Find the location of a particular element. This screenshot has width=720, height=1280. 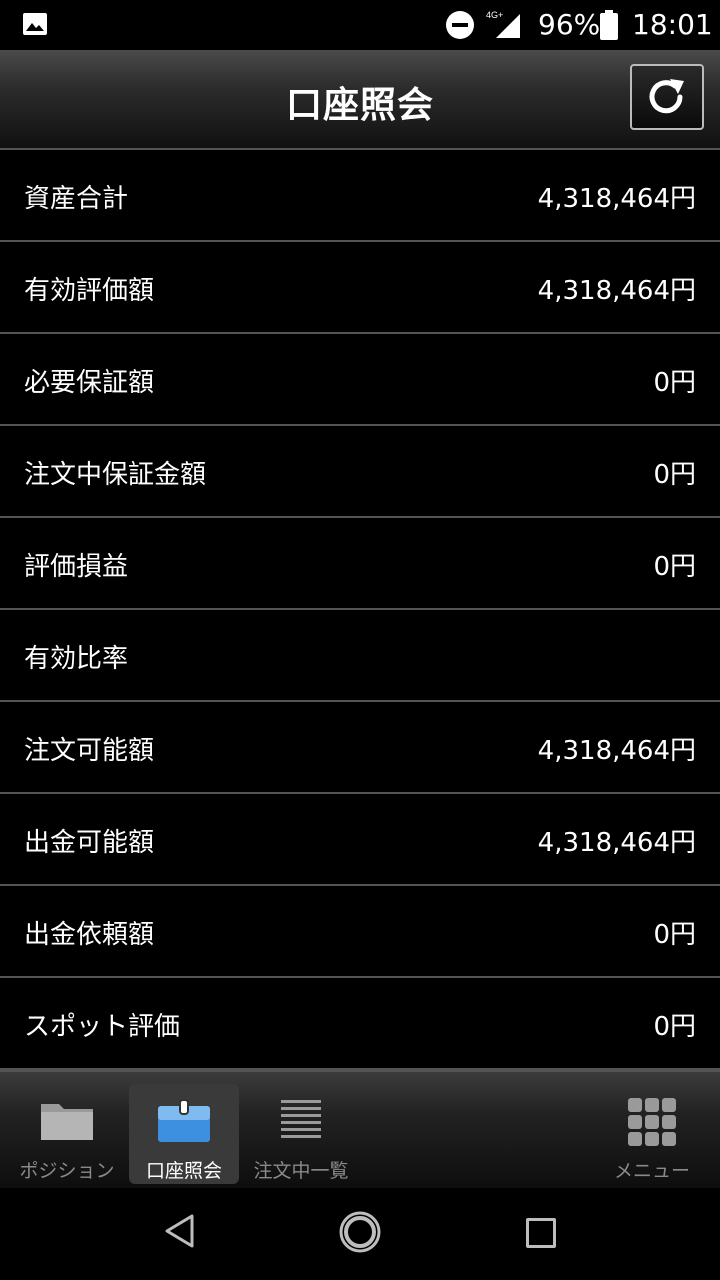

image-notification-icon is located at coordinates (35, 24).